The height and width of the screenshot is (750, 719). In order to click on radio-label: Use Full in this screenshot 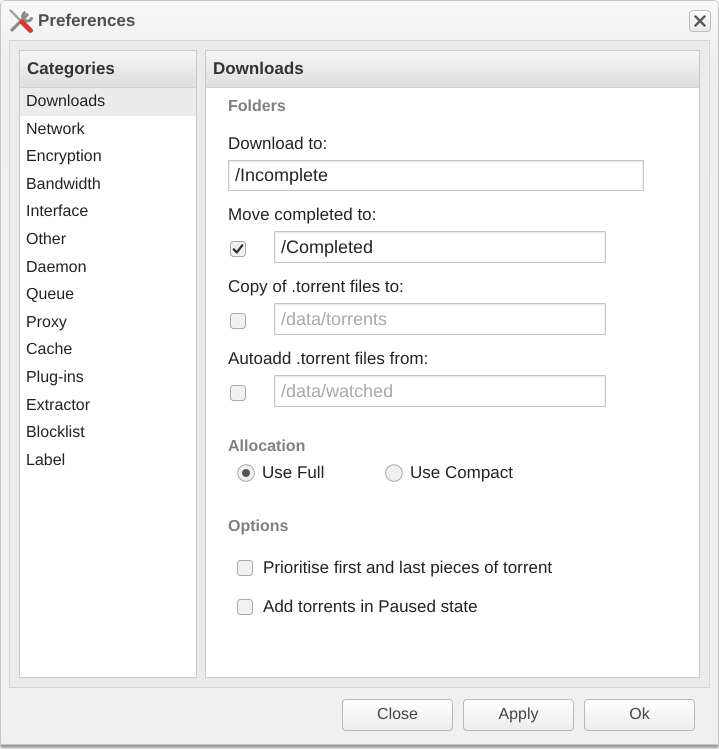, I will do `click(293, 473)`.